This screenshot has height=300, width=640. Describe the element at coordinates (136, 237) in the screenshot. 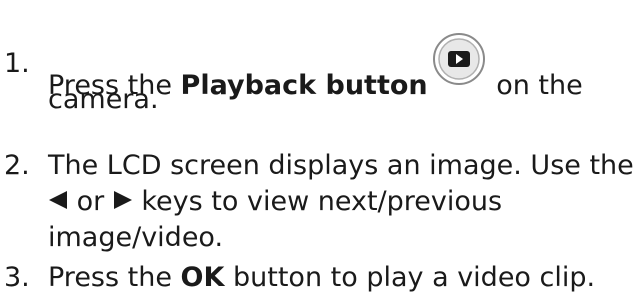

I see `step-text-line3: image/video.` at that location.